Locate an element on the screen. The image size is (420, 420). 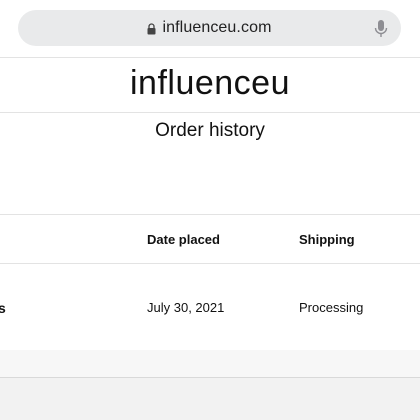
page-footer-area is located at coordinates (210, 399).